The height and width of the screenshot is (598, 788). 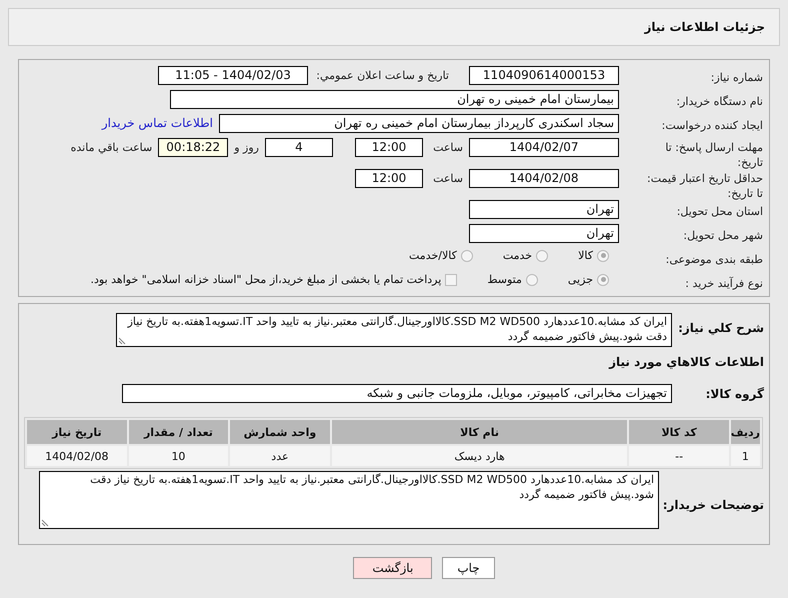 What do you see at coordinates (233, 75) in the screenshot?
I see `announce-date-field: 1404/02/03 - 11:05` at bounding box center [233, 75].